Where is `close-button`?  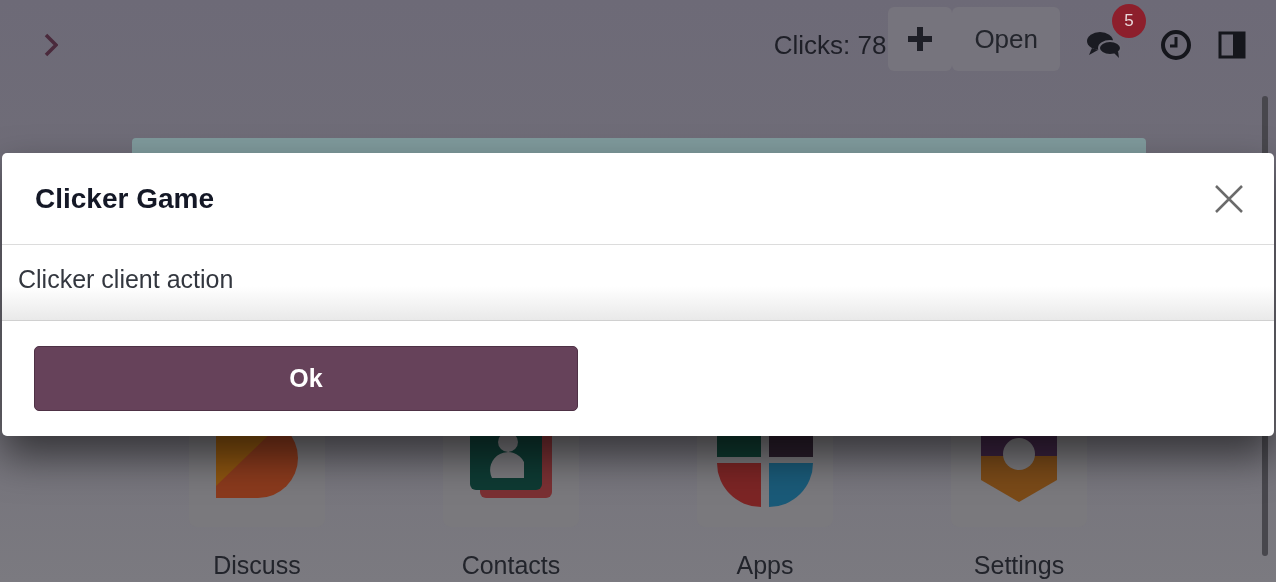 close-button is located at coordinates (1229, 198).